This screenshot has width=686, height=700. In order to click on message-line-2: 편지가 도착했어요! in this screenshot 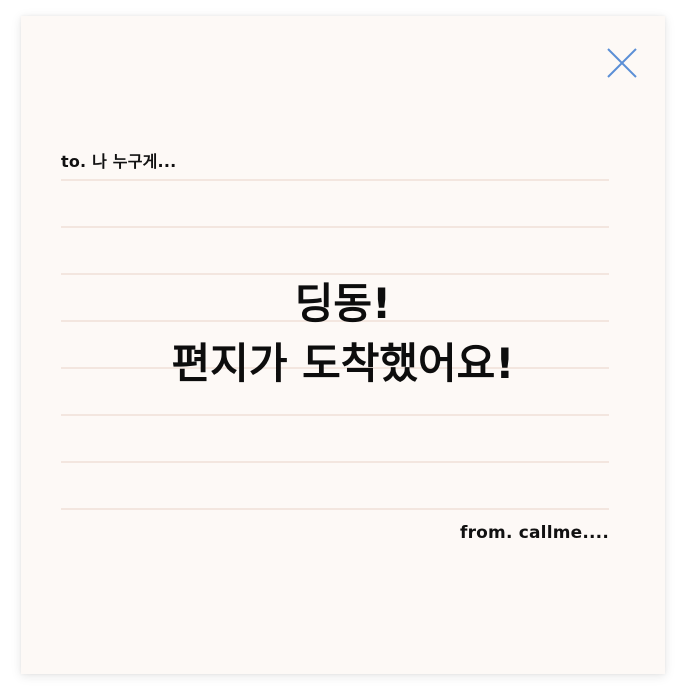, I will do `click(343, 363)`.